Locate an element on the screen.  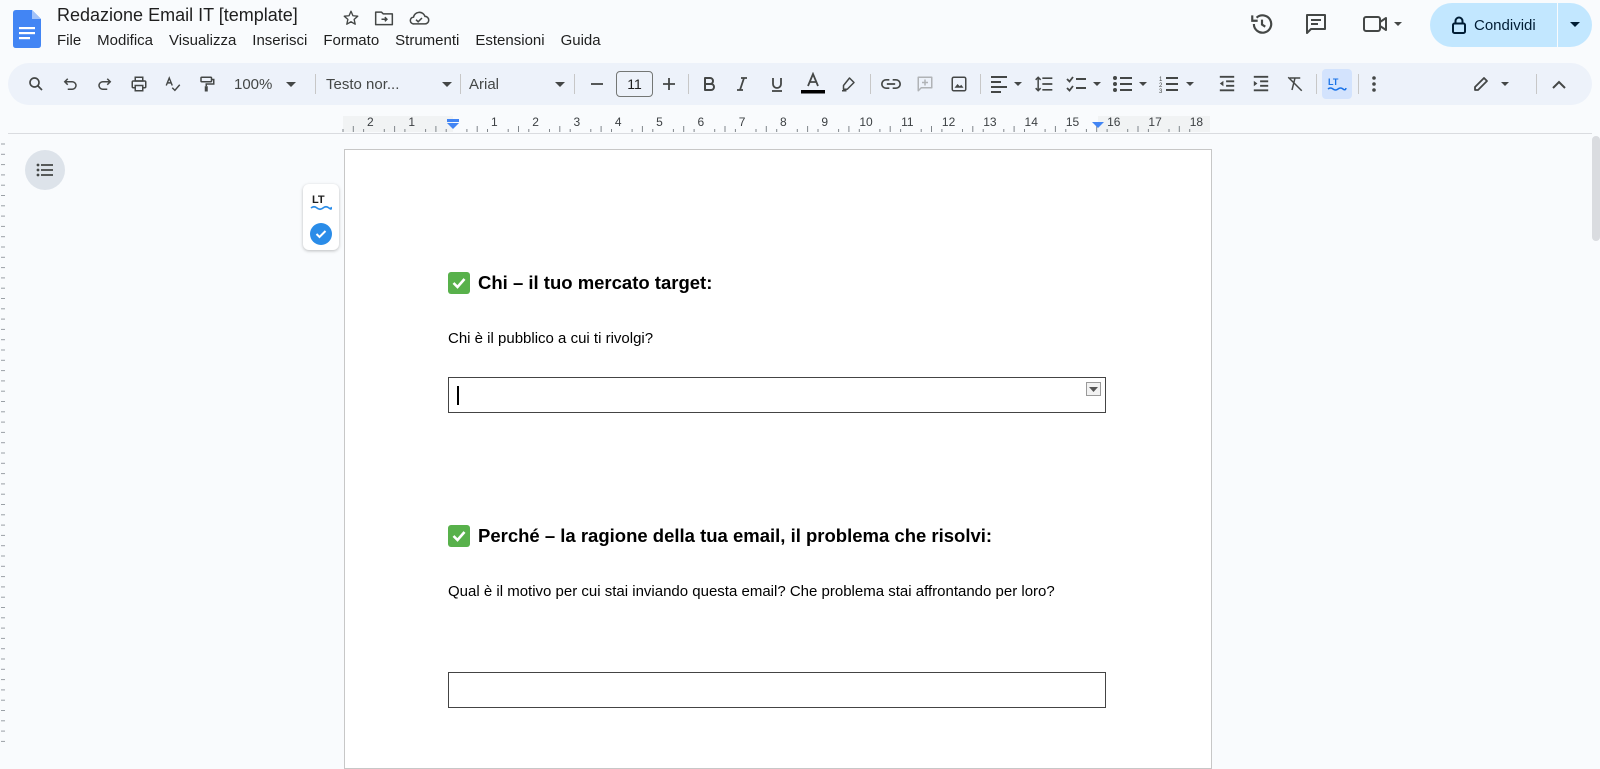
print-icon is located at coordinates (139, 84).